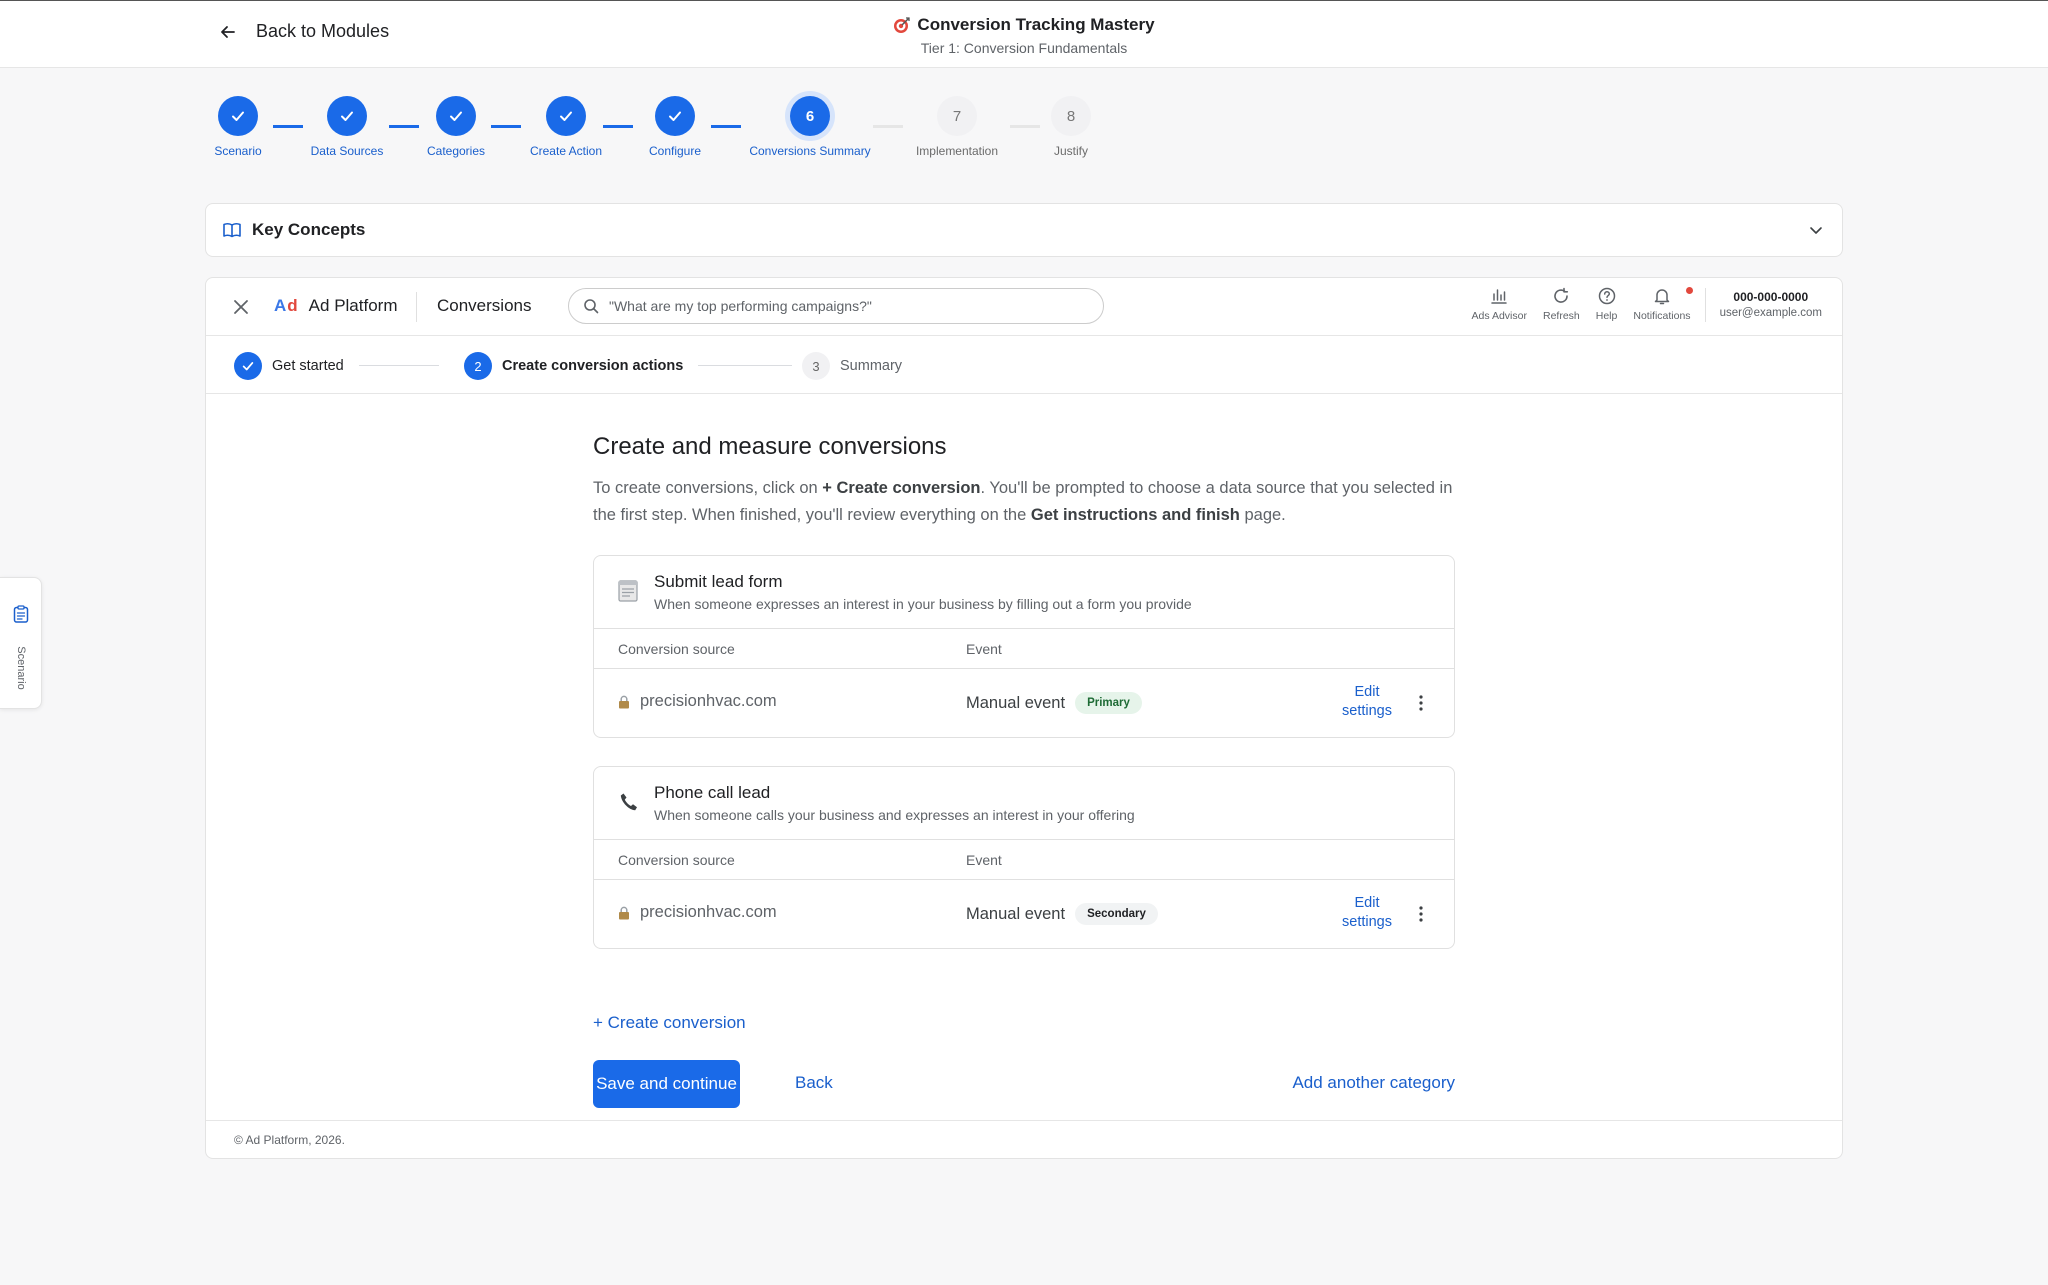  I want to click on help-icon, so click(1606, 296).